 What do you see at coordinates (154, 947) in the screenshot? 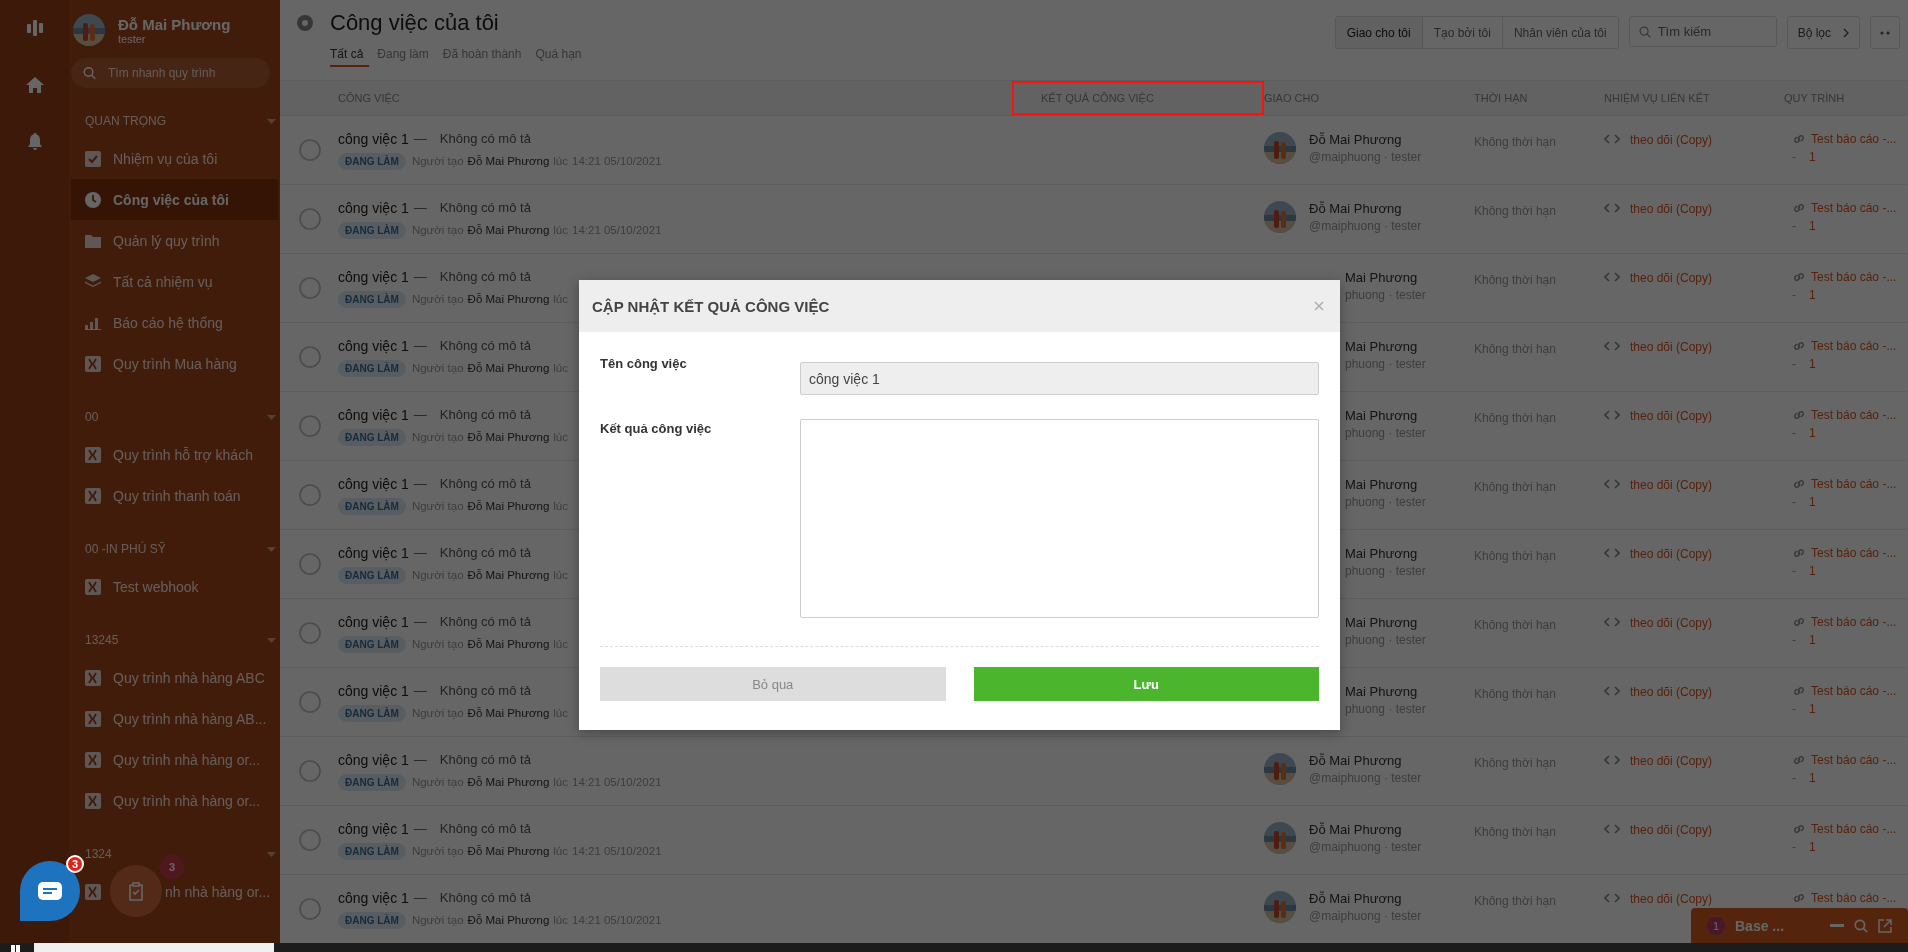
I see `taskbar-search-field` at bounding box center [154, 947].